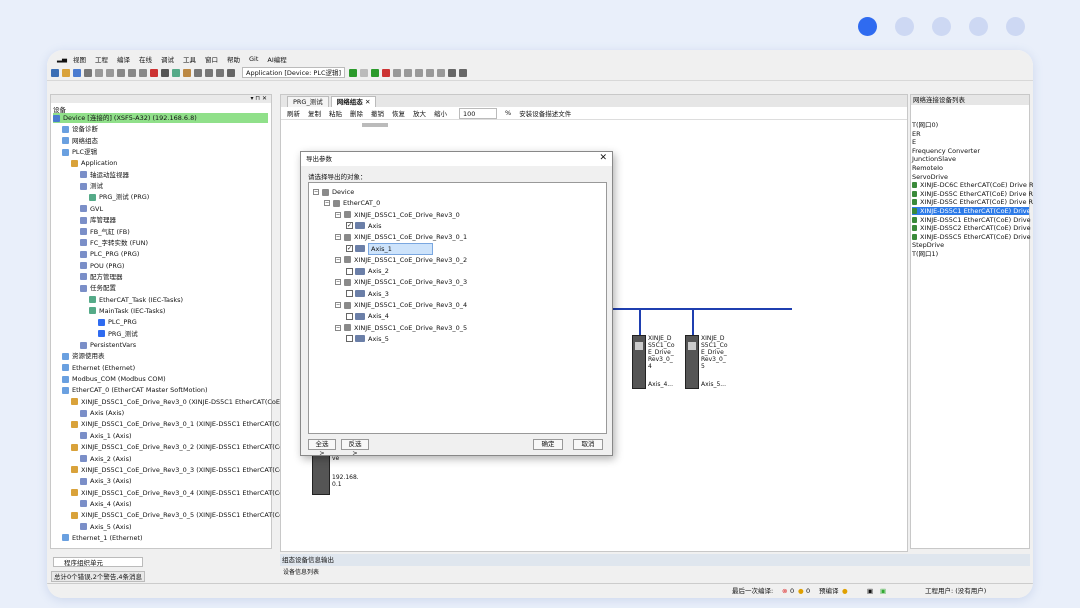 The height and width of the screenshot is (608, 1080). What do you see at coordinates (209, 72) in the screenshot?
I see `indent-icon` at bounding box center [209, 72].